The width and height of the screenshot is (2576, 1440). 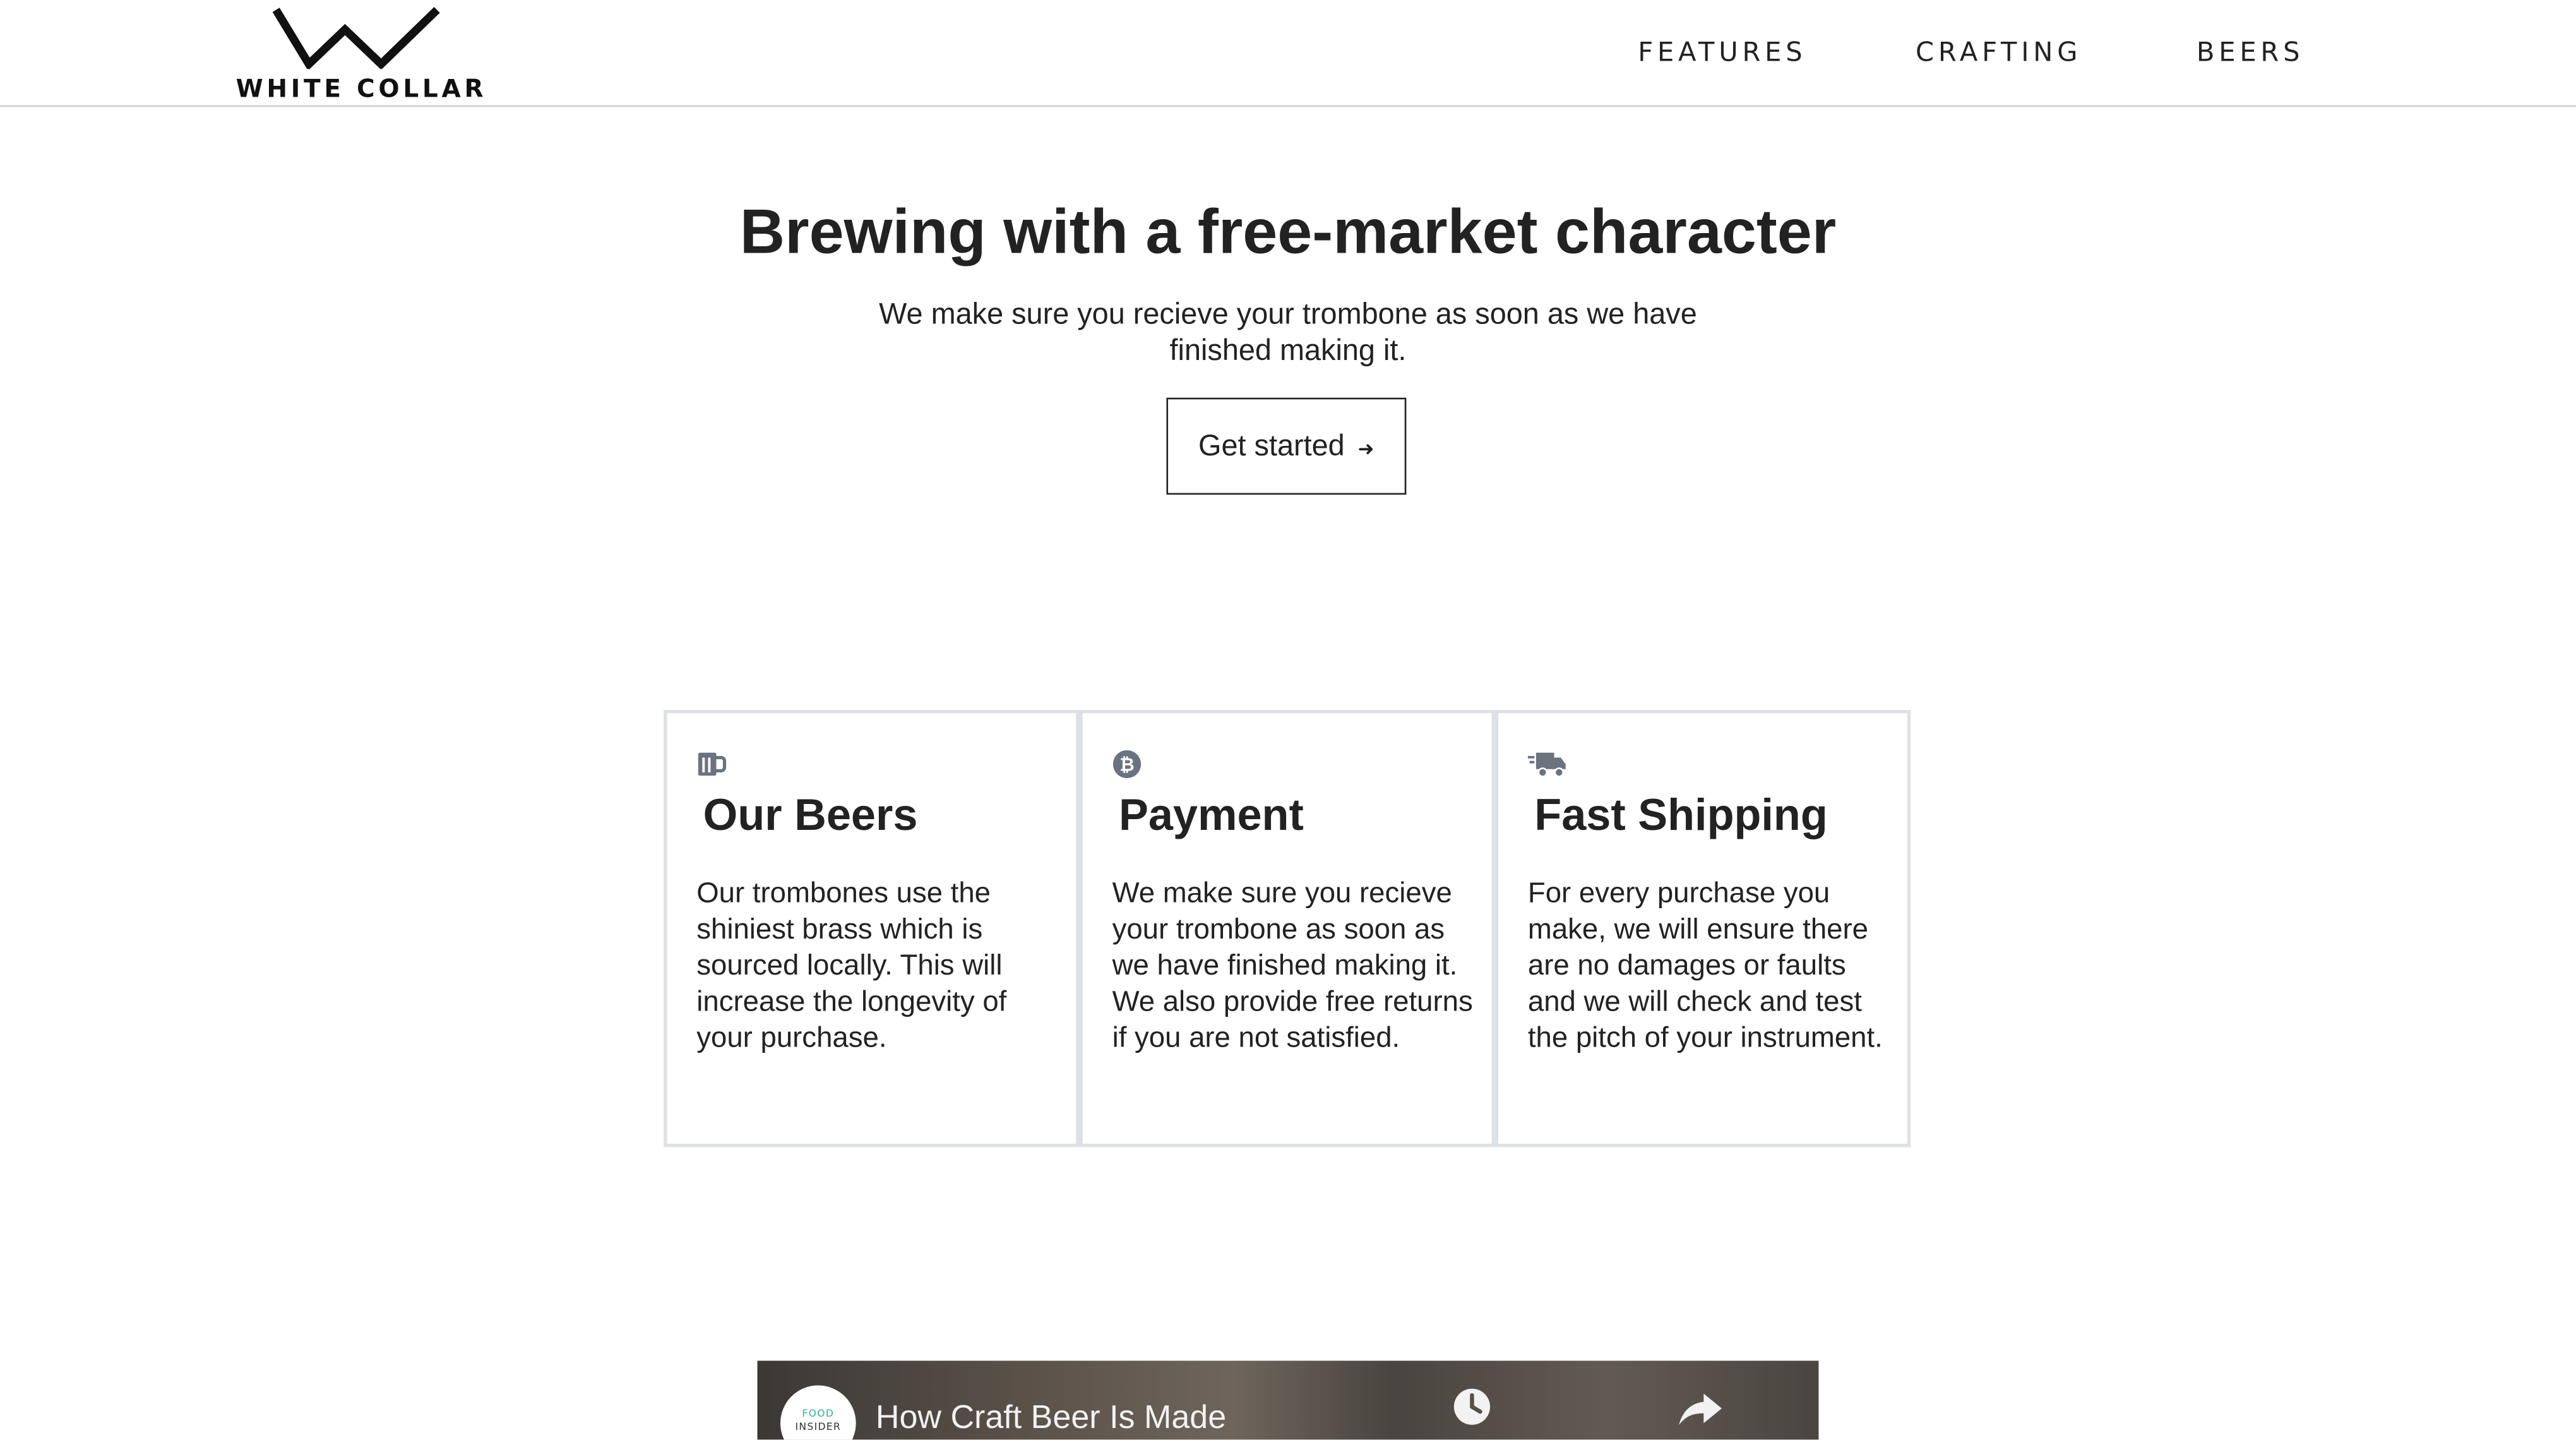 I want to click on get-started-label: Get started, so click(x=1271, y=445).